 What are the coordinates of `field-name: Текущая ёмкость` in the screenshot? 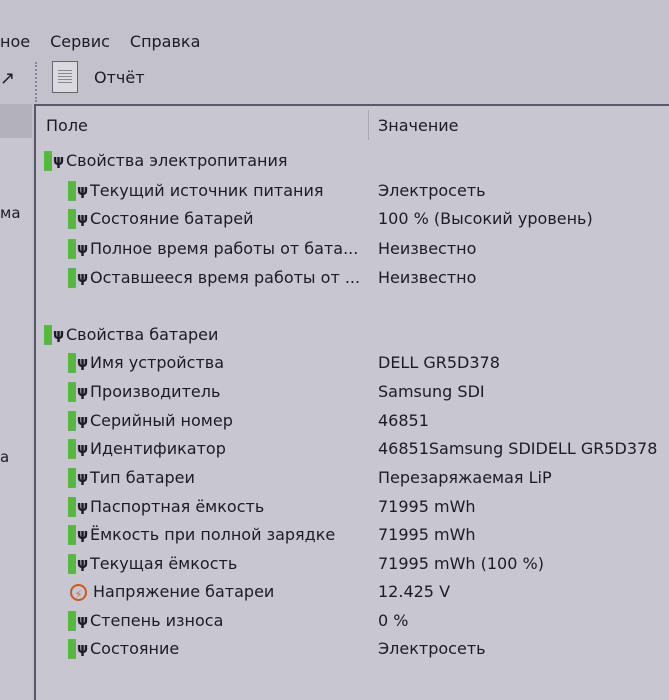 It's located at (164, 563).